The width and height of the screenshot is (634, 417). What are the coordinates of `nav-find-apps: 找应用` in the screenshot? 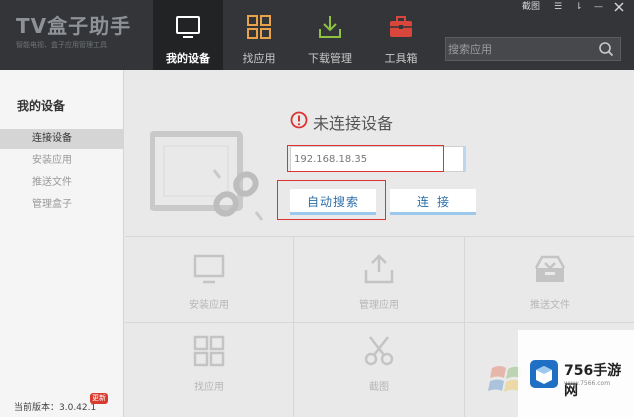 It's located at (259, 35).